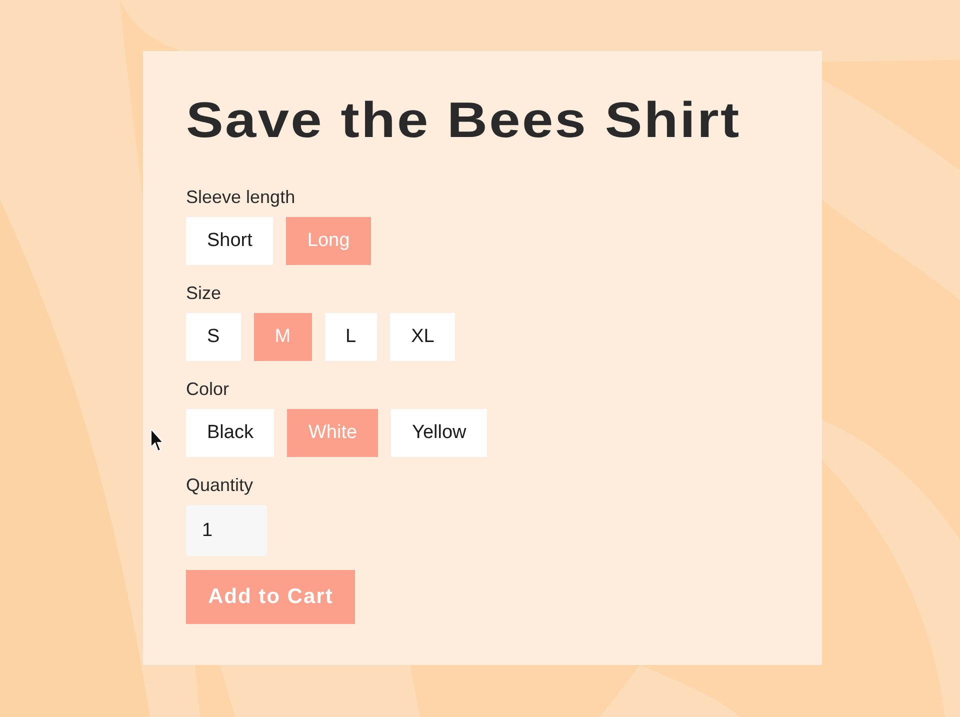 Image resolution: width=960 pixels, height=717 pixels. Describe the element at coordinates (241, 197) in the screenshot. I see `option-label: Sleeve length` at that location.